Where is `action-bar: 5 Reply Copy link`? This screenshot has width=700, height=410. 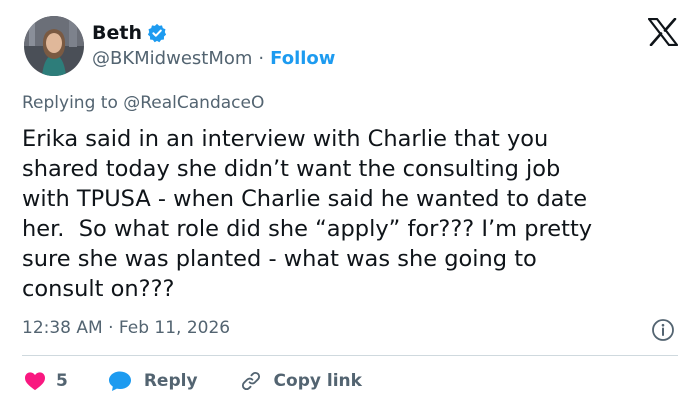 action-bar: 5 Reply Copy link is located at coordinates (193, 381).